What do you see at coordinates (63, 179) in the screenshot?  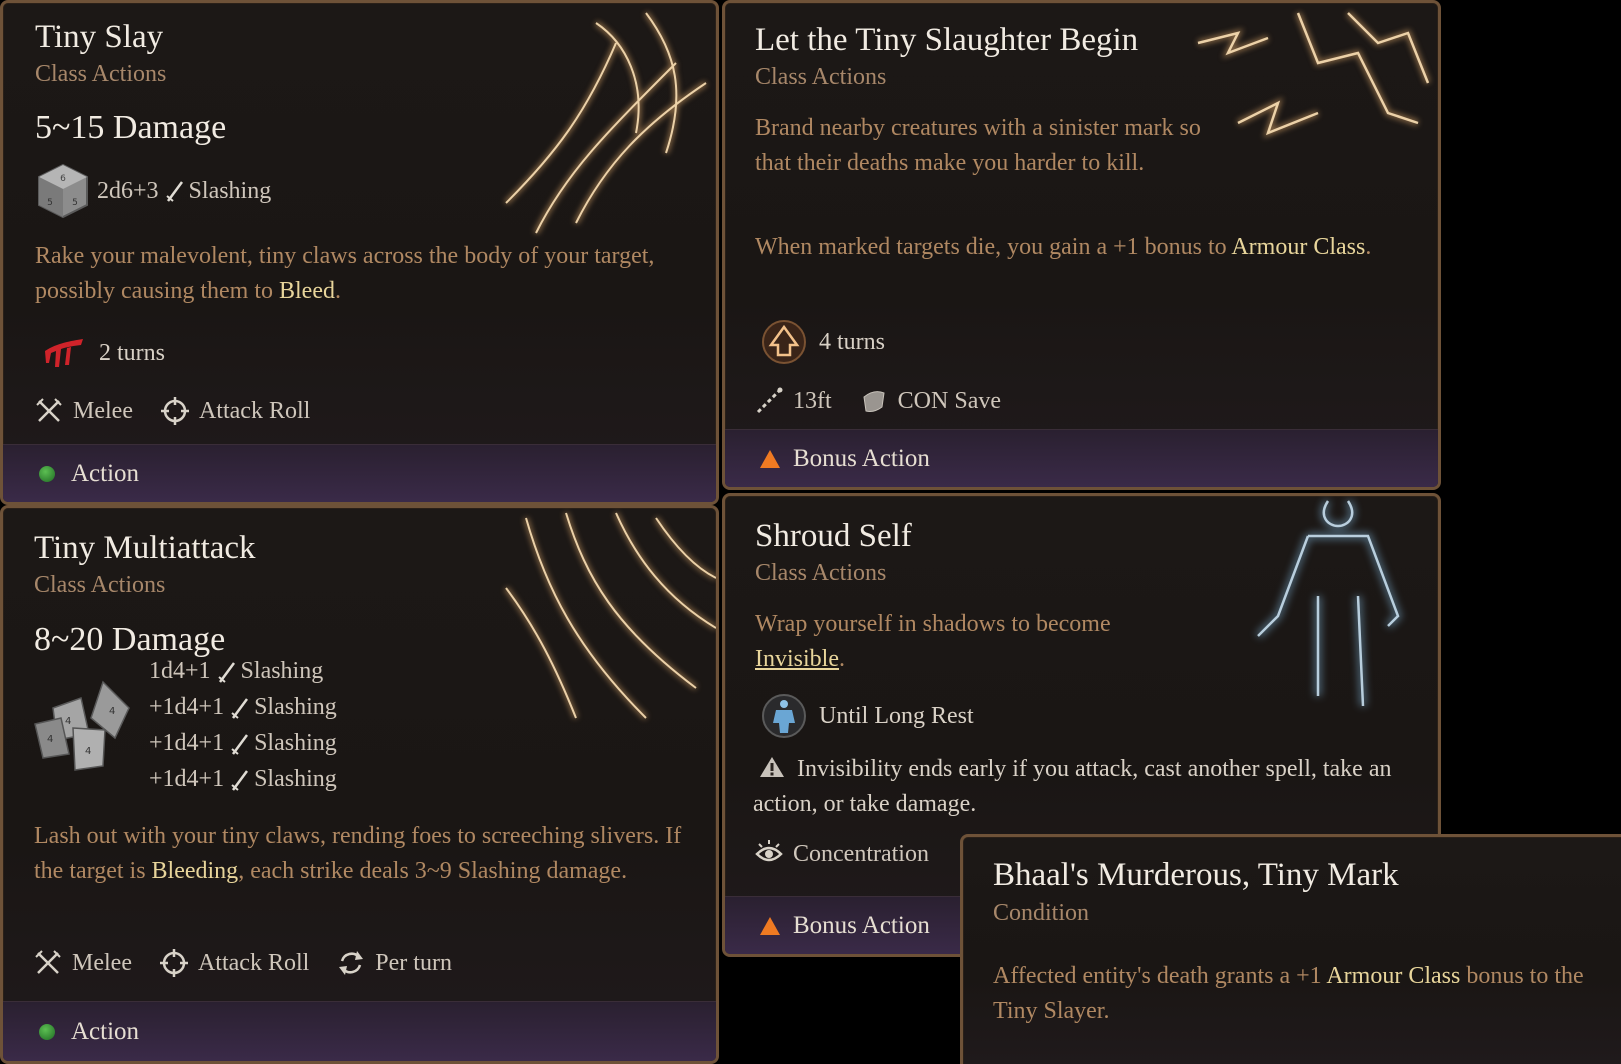 I see `svg-text: 6` at bounding box center [63, 179].